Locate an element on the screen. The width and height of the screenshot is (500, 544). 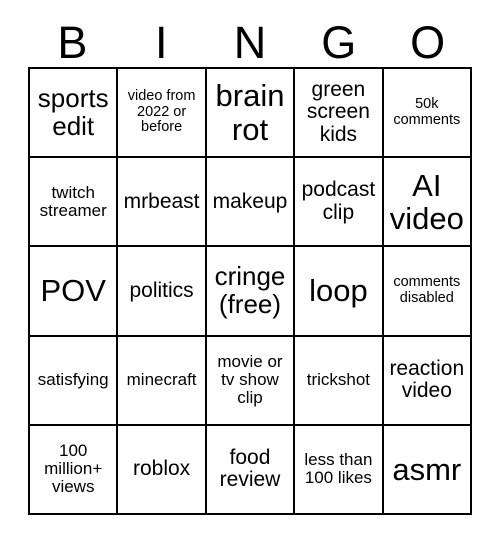
bingo-cell-label: satisfying is located at coordinates (73, 380).